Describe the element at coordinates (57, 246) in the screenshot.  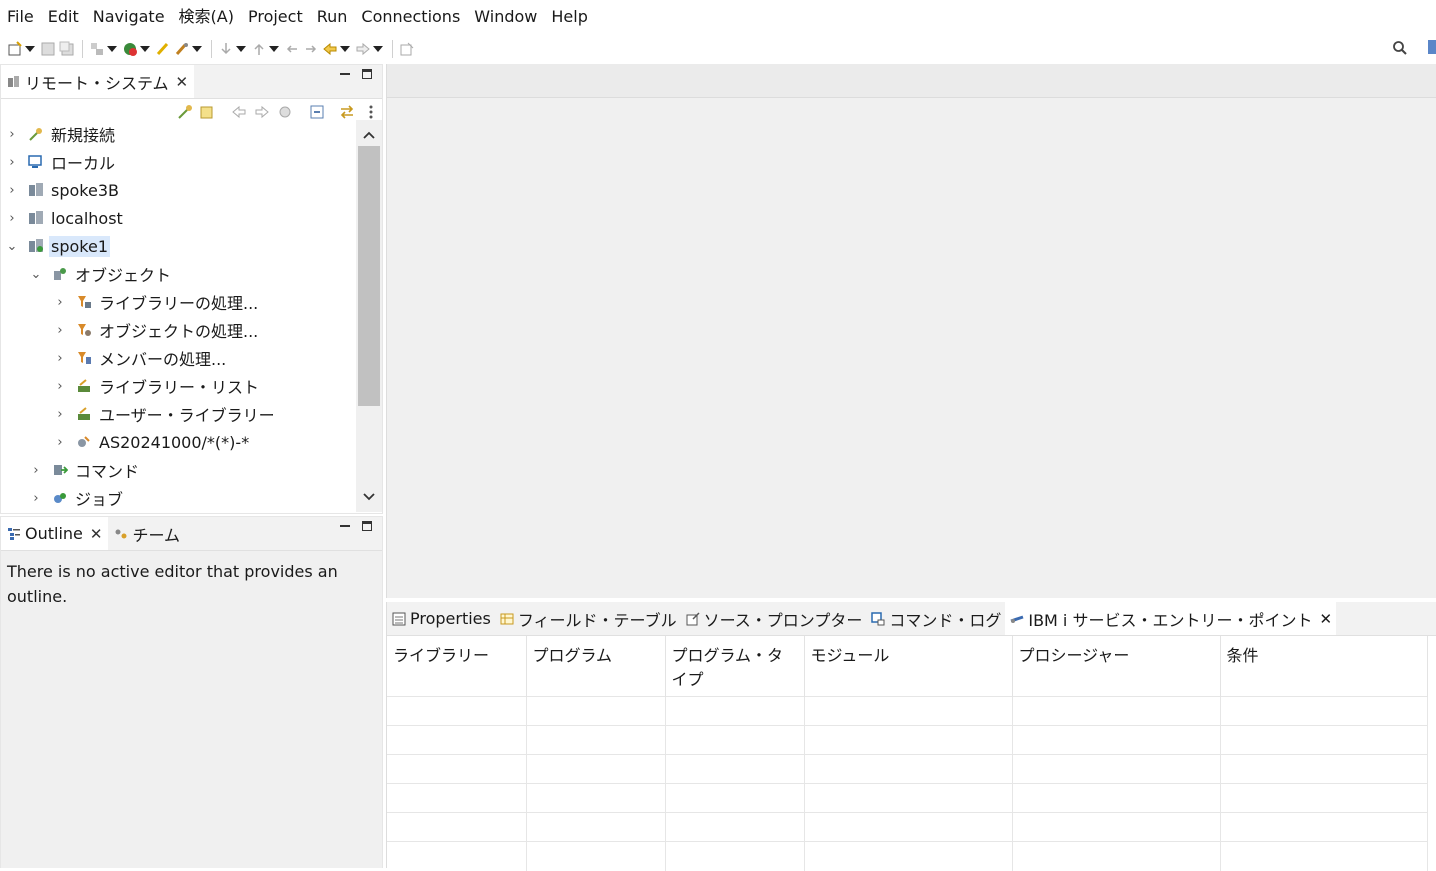
I see `tree-item-spoke1: ⌄ spoke1` at that location.